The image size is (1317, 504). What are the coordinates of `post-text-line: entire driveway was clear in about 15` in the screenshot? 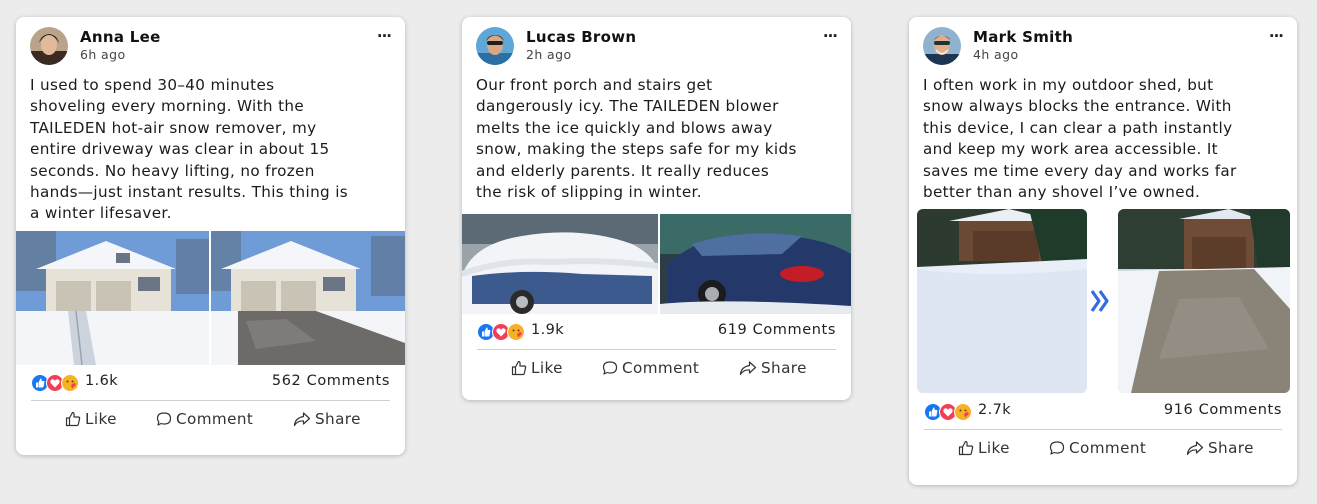 It's located at (180, 149).